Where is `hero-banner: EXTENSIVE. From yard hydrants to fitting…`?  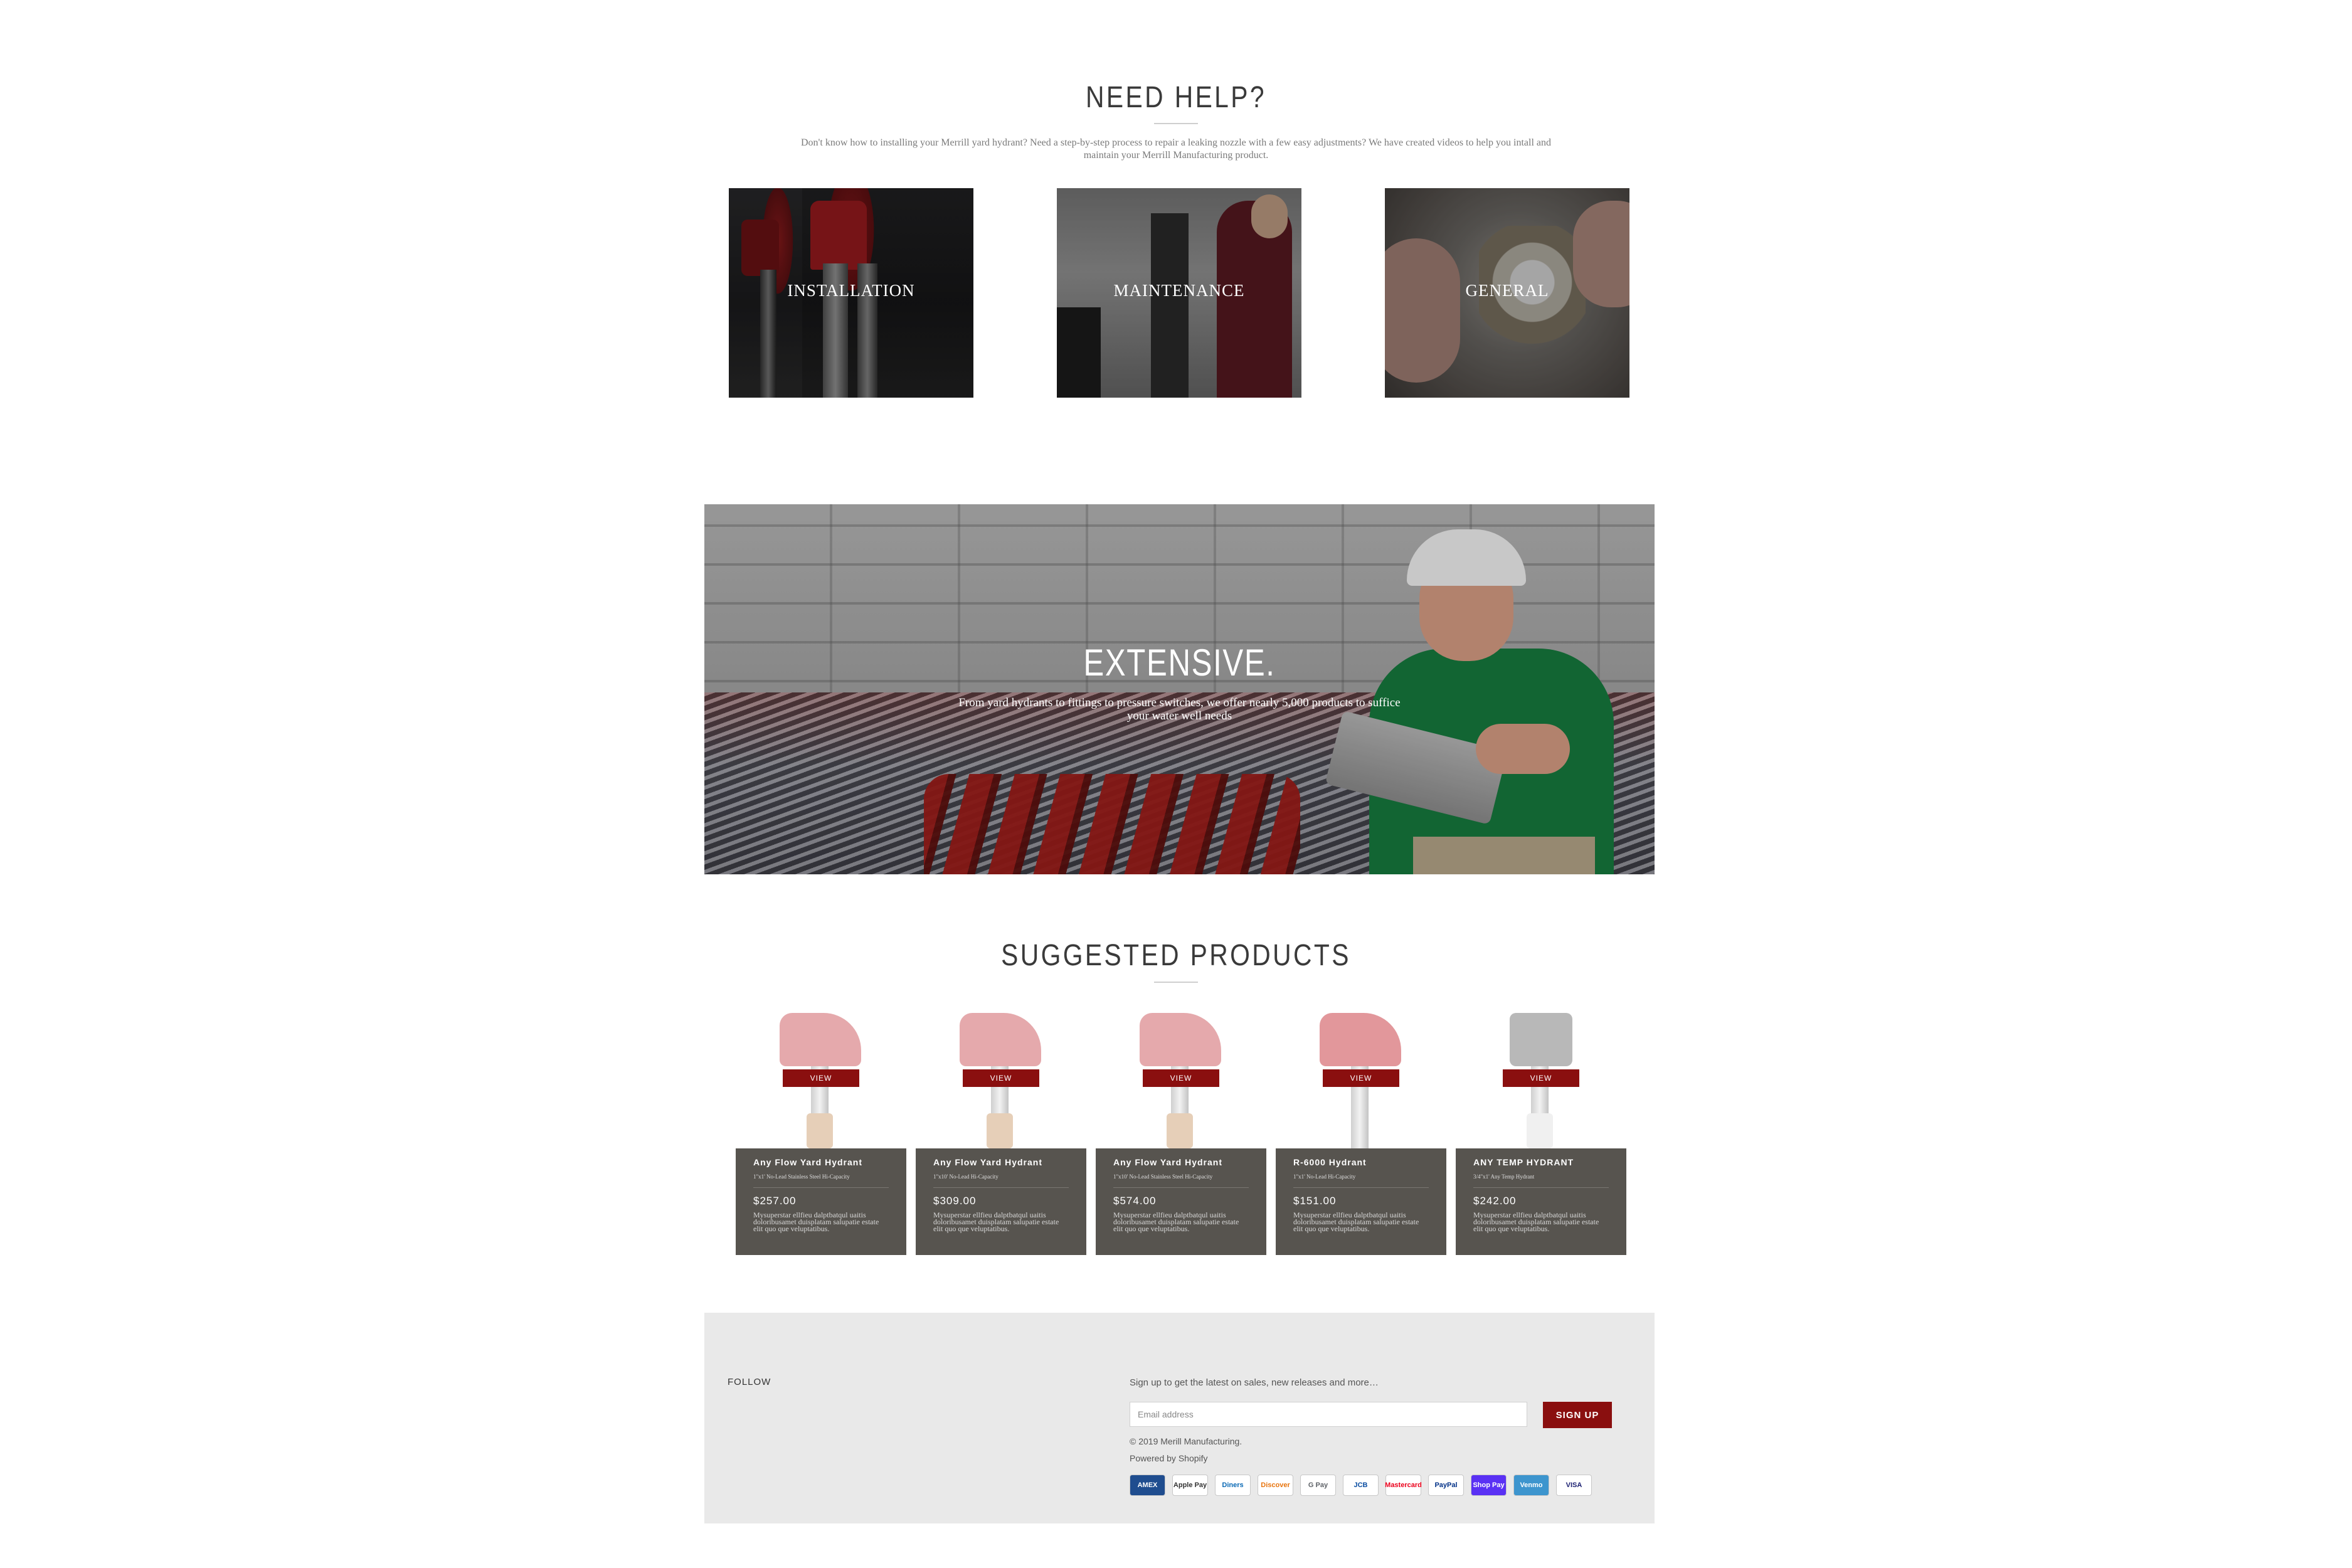
hero-banner: EXTENSIVE. From yard hydrants to fitting… is located at coordinates (1179, 689).